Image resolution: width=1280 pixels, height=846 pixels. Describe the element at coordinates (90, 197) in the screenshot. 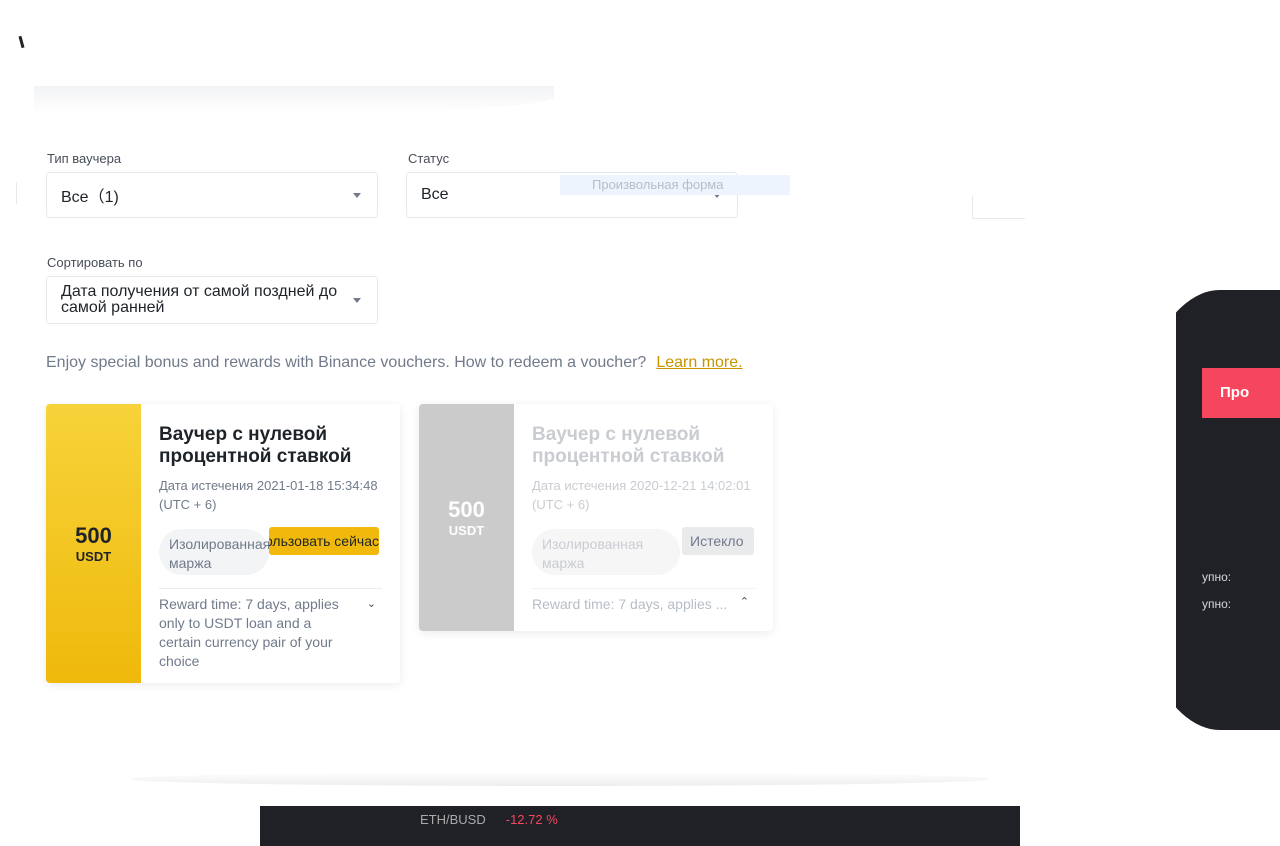

I see `voucher-type-value: Все（1)` at that location.